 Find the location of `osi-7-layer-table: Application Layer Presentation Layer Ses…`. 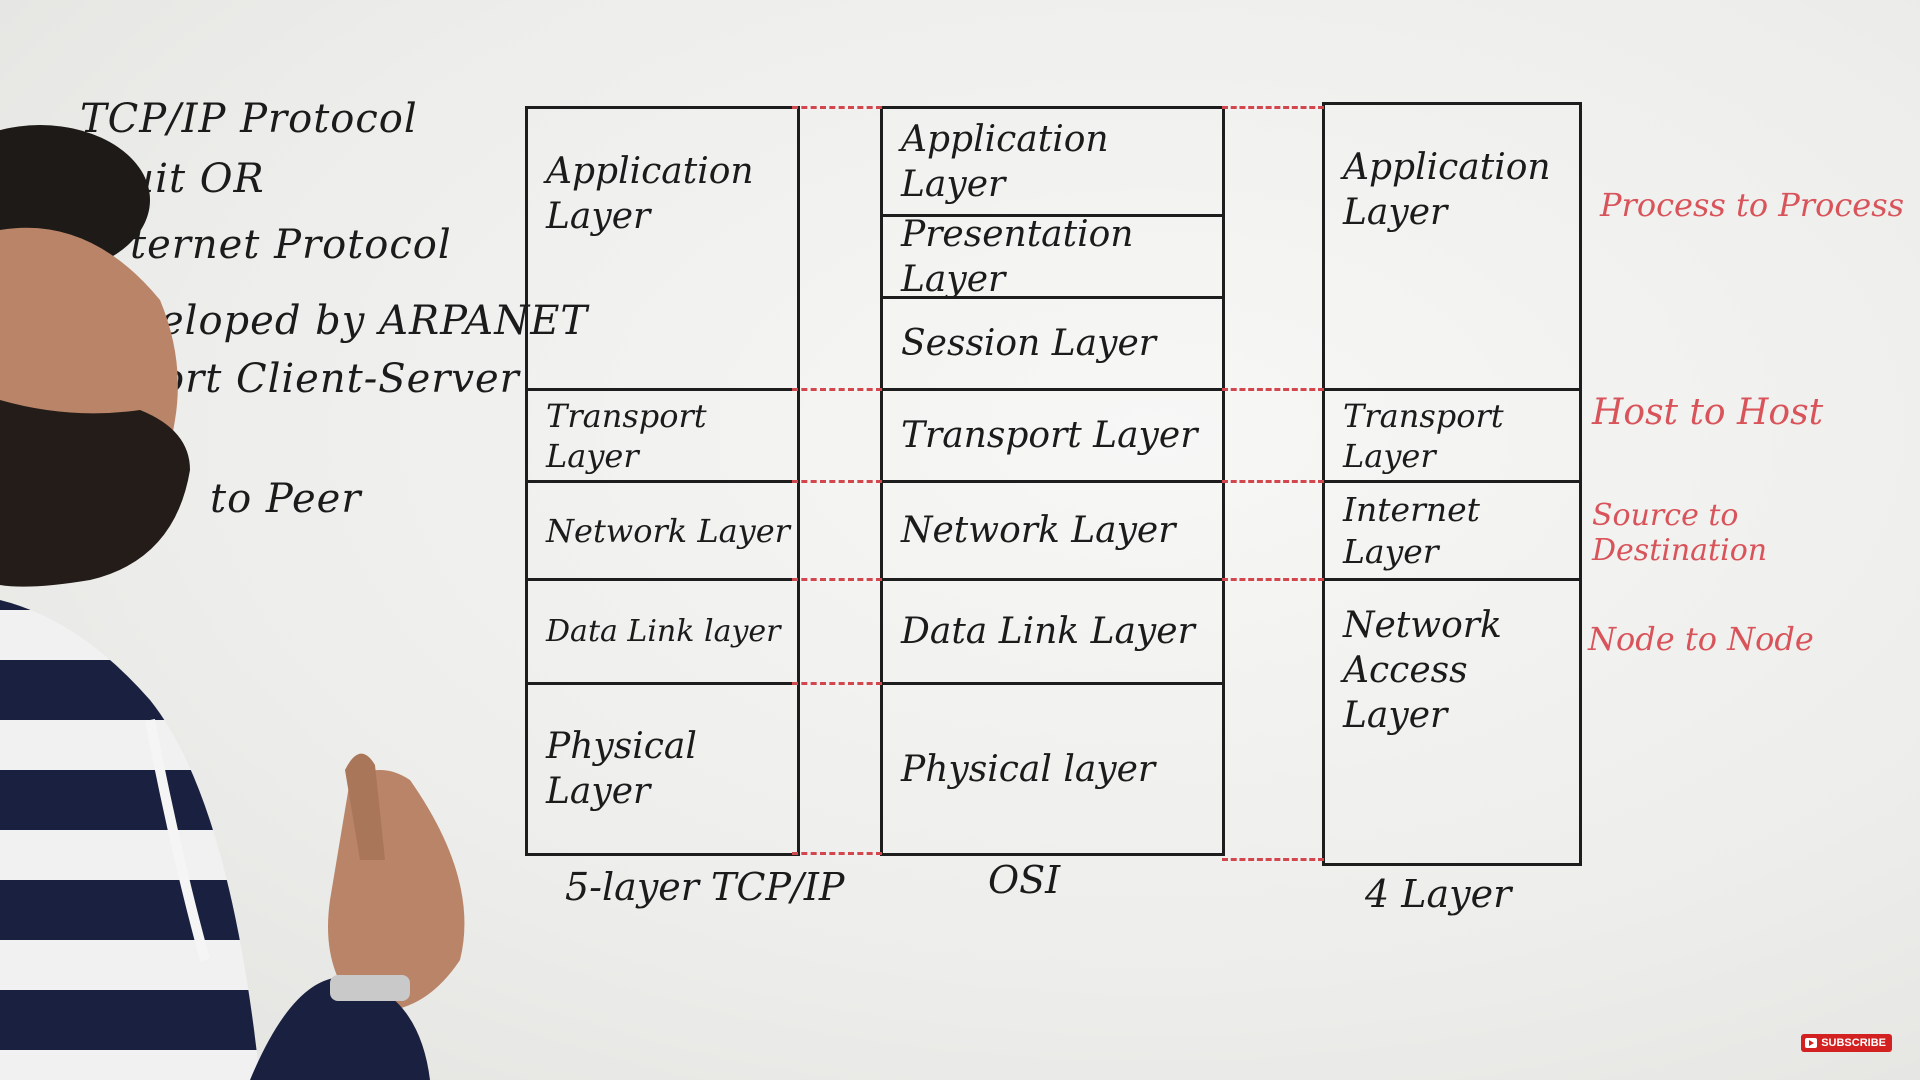

osi-7-layer-table: Application Layer Presentation Layer Ses… is located at coordinates (1052, 481).